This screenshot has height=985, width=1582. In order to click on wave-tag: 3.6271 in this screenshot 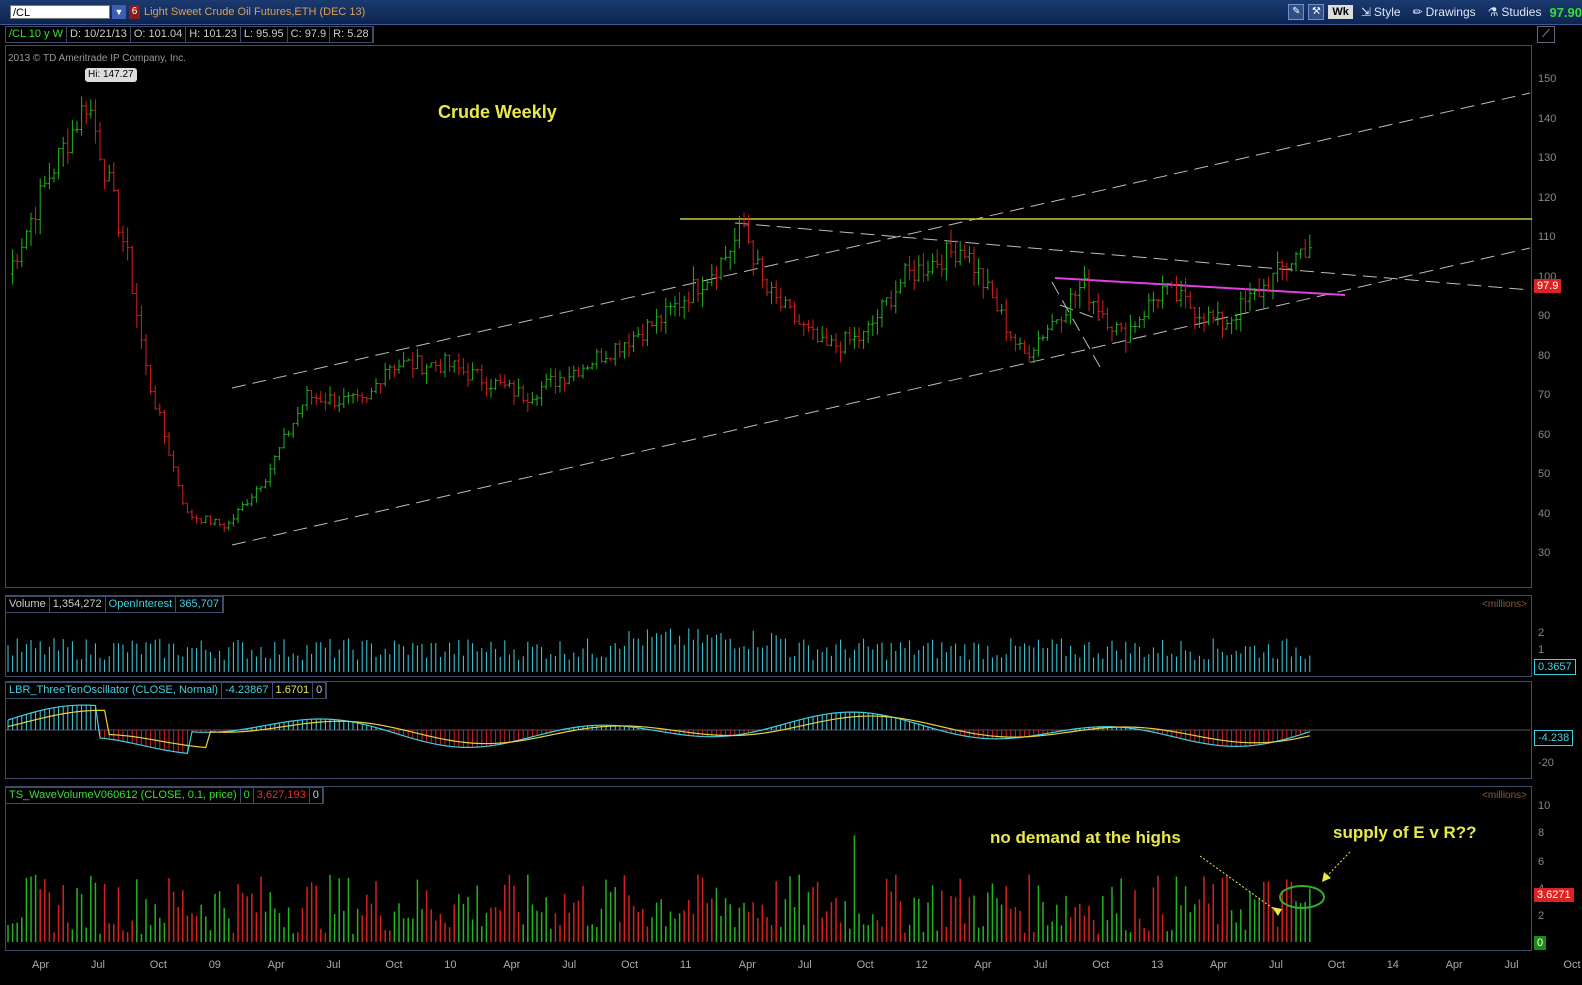, I will do `click(1554, 895)`.